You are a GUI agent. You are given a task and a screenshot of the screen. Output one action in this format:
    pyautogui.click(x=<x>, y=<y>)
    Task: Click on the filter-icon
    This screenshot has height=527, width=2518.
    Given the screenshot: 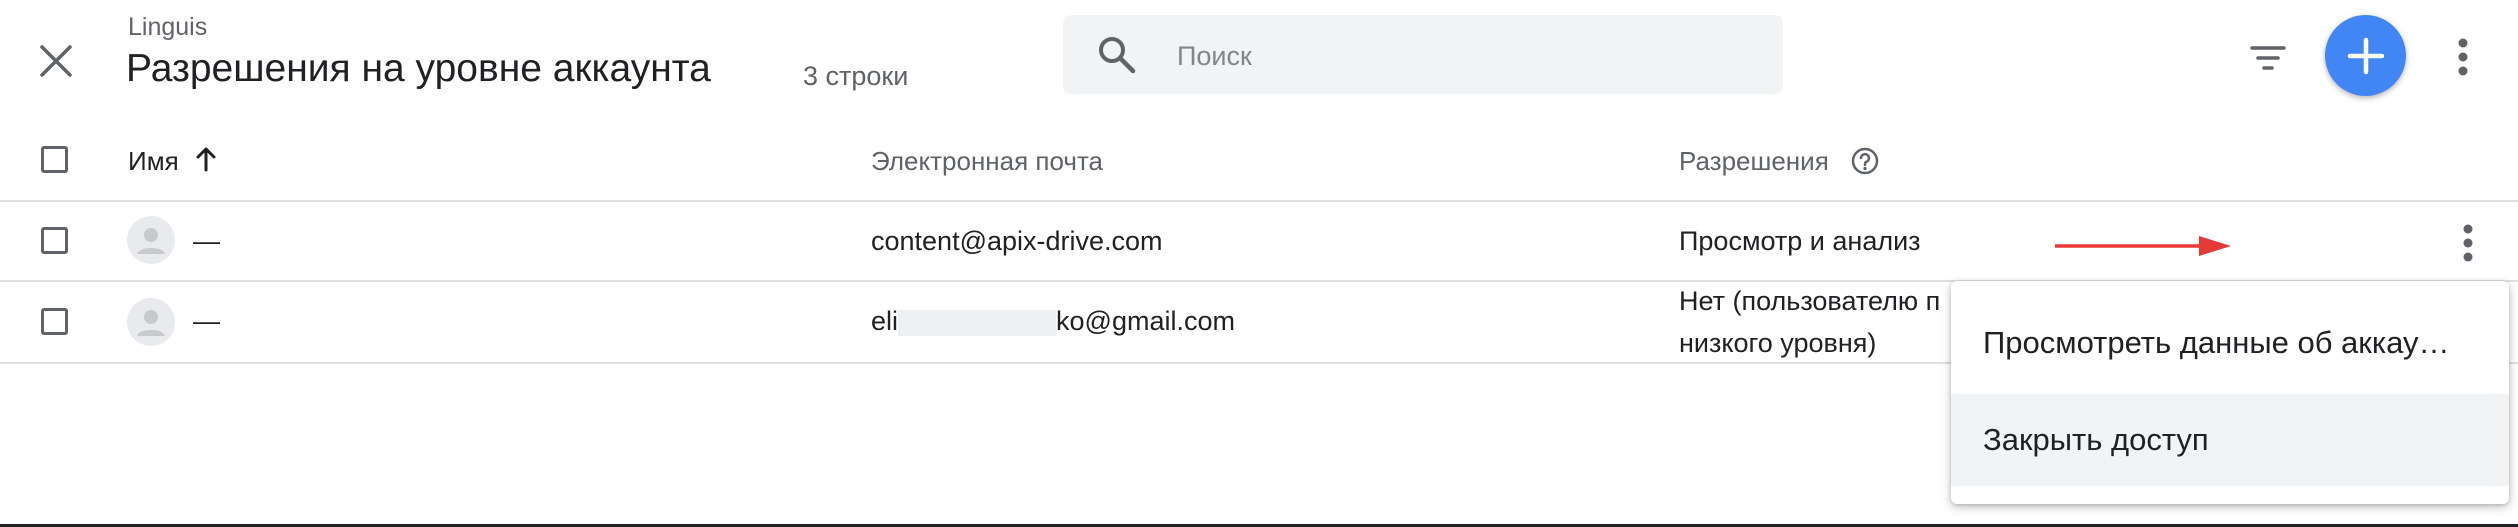 What is the action you would take?
    pyautogui.click(x=2268, y=58)
    